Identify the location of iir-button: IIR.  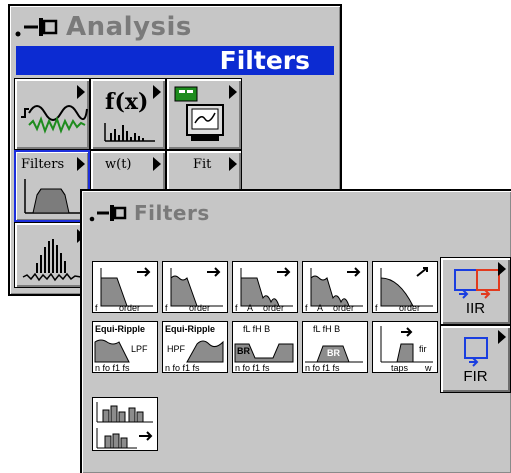
(475, 291).